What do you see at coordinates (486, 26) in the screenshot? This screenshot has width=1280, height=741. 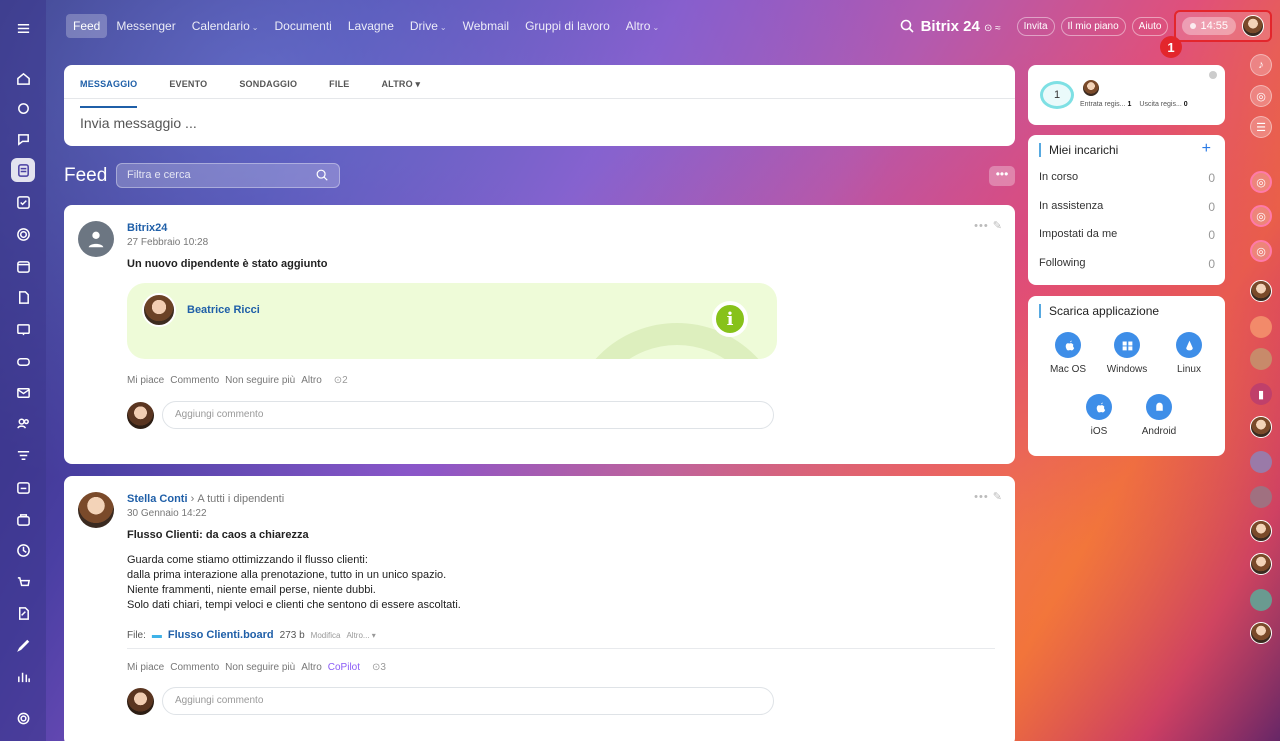 I see `nav-item-webmail: Webmail` at bounding box center [486, 26].